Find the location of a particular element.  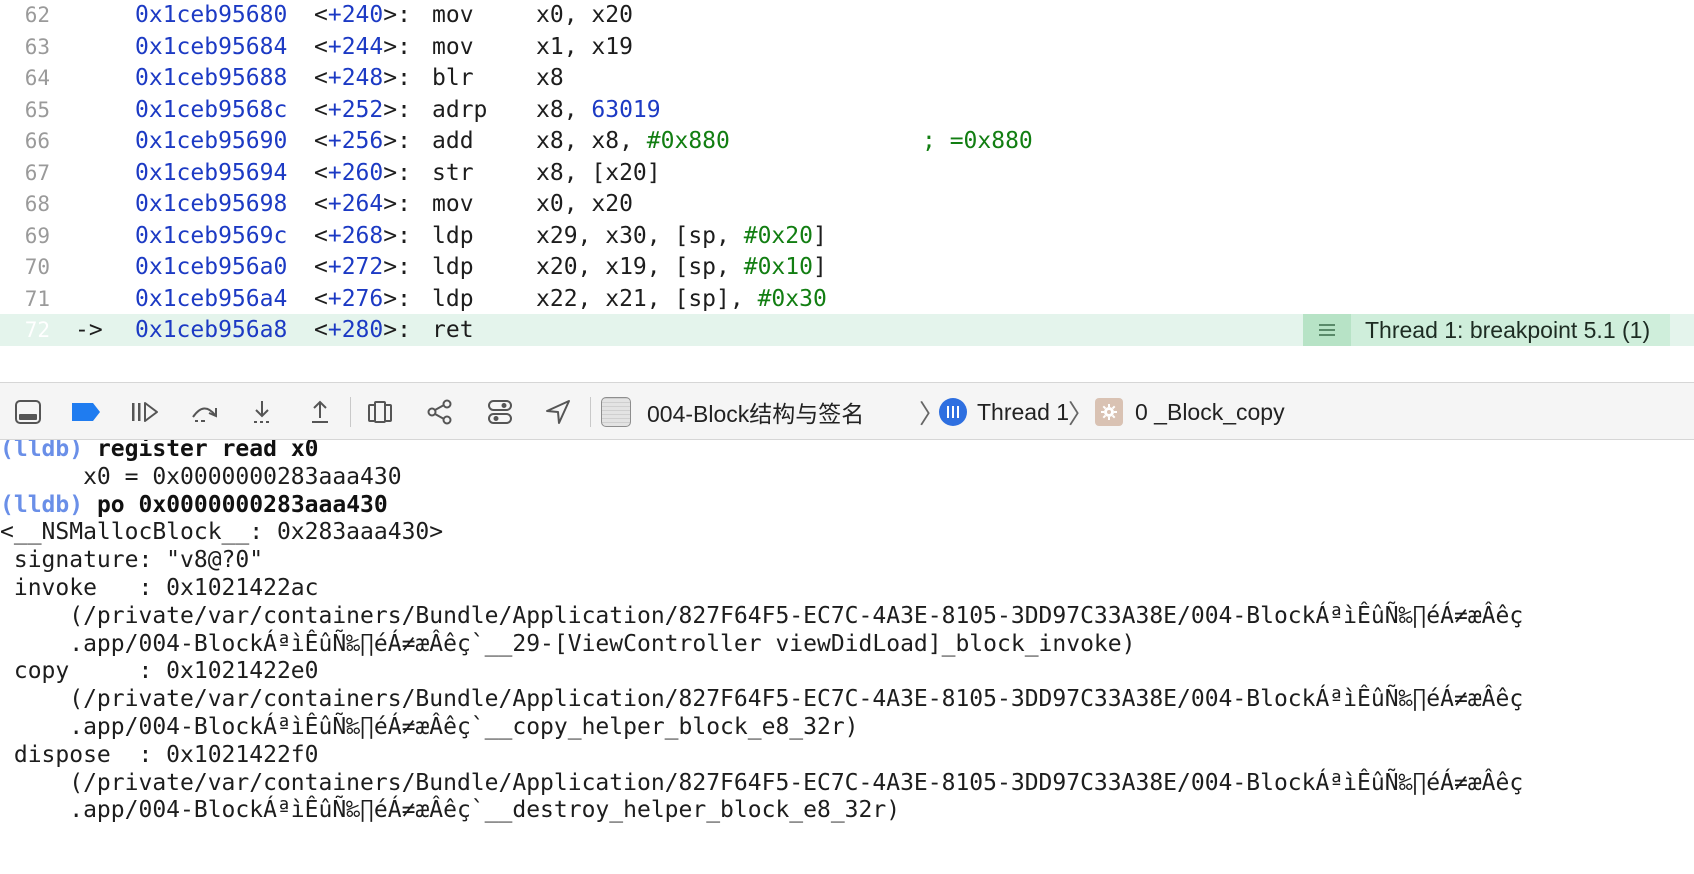

console-output-line: dispose : 0x1021422f0 is located at coordinates (159, 755).